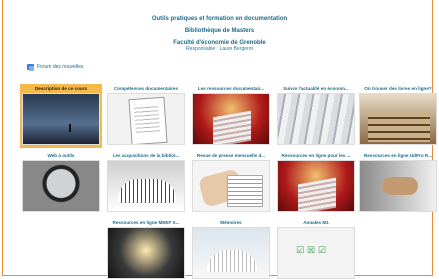 The image size is (439, 279). I want to click on tile-competences: Compétences documentaires, so click(146, 114).